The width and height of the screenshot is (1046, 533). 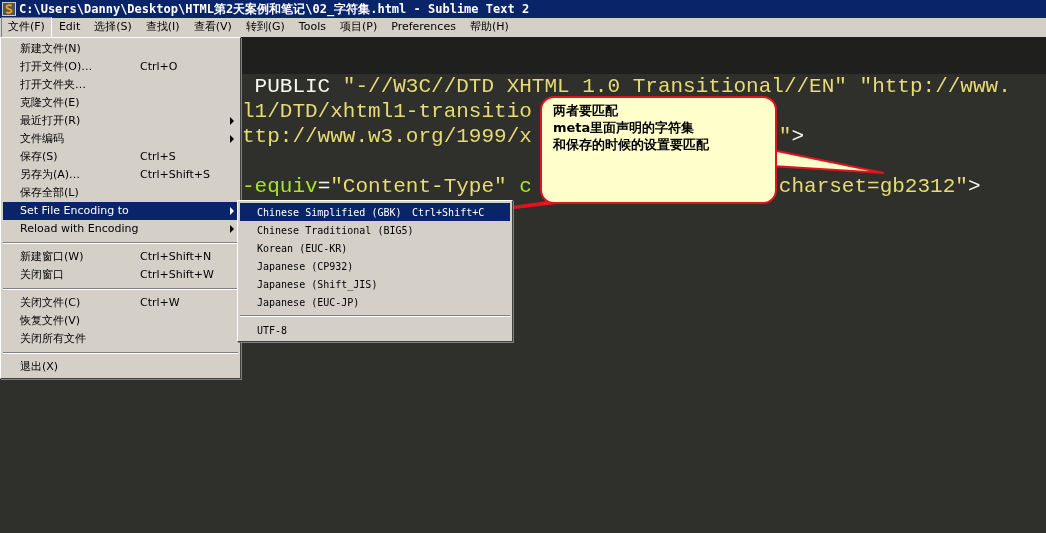 I want to click on menu-item: 保存(S) Ctrl+S, so click(x=120, y=157).